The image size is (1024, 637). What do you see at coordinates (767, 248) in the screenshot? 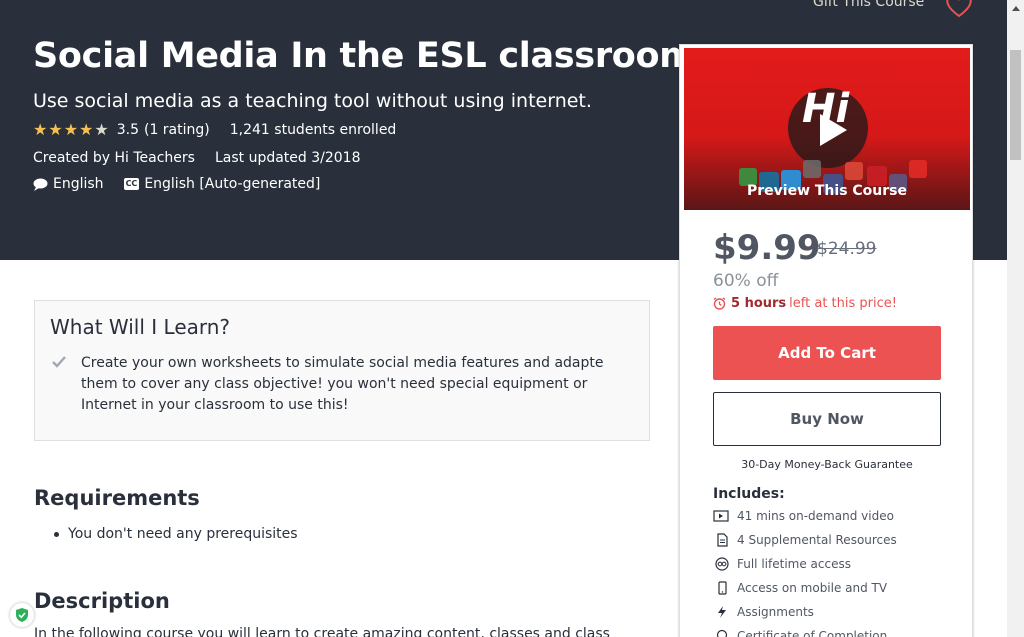
I see `current-price: $9.99` at bounding box center [767, 248].